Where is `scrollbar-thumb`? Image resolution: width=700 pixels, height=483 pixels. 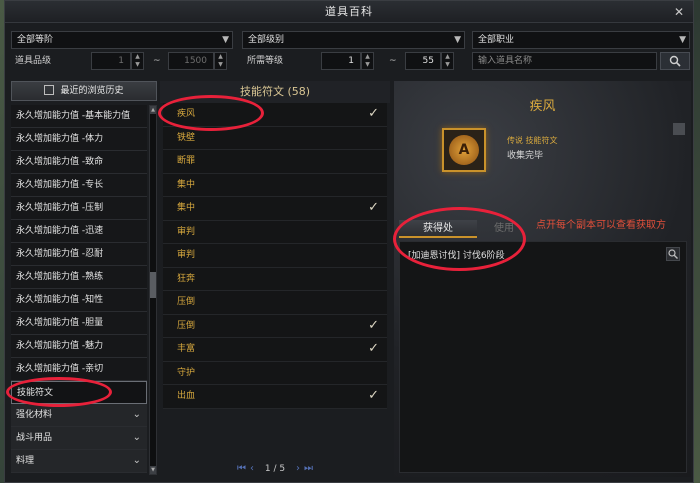
scrollbar-thumb is located at coordinates (153, 285).